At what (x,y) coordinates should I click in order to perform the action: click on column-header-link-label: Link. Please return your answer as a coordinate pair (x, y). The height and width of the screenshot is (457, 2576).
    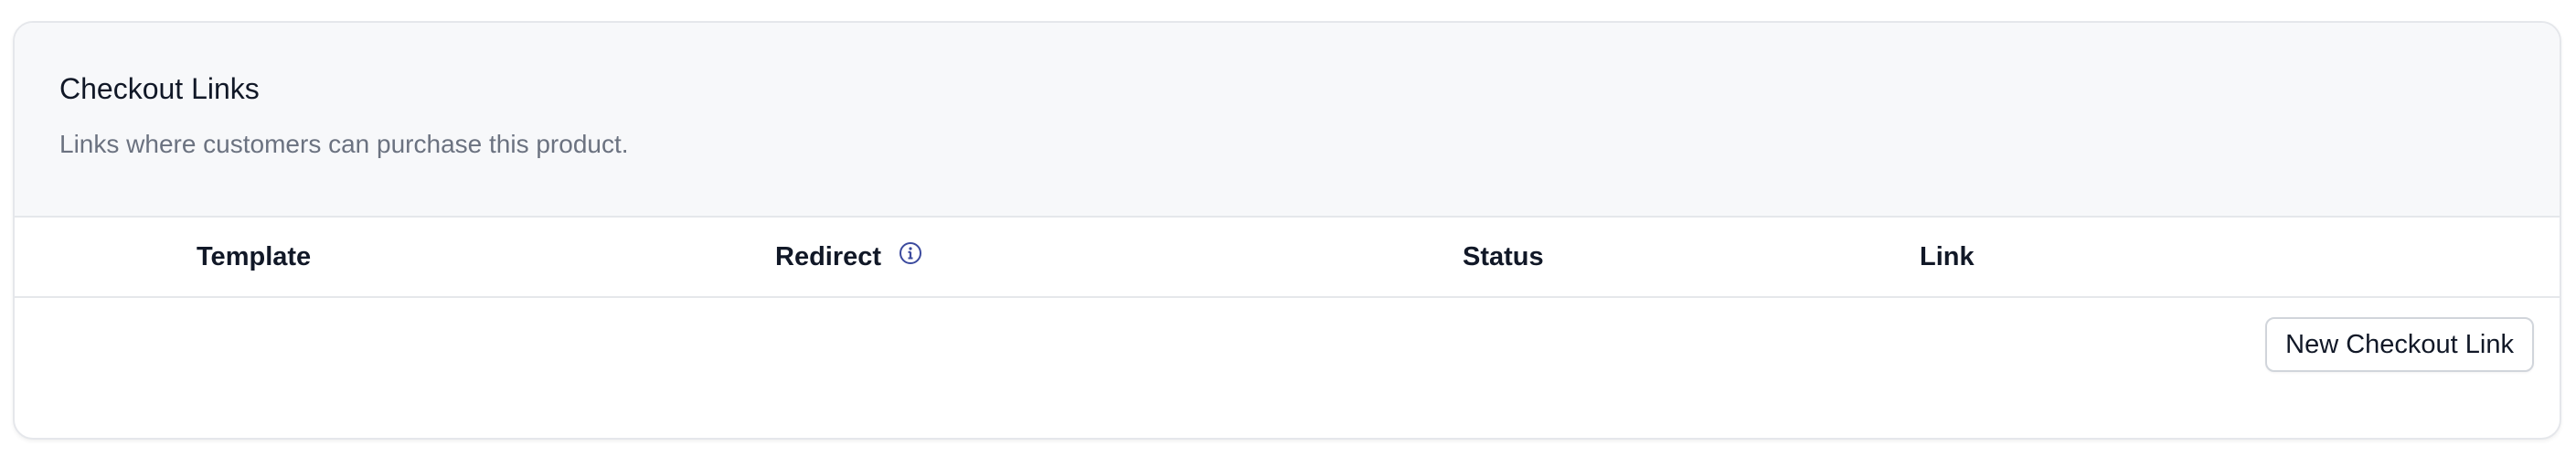
    Looking at the image, I should click on (1947, 256).